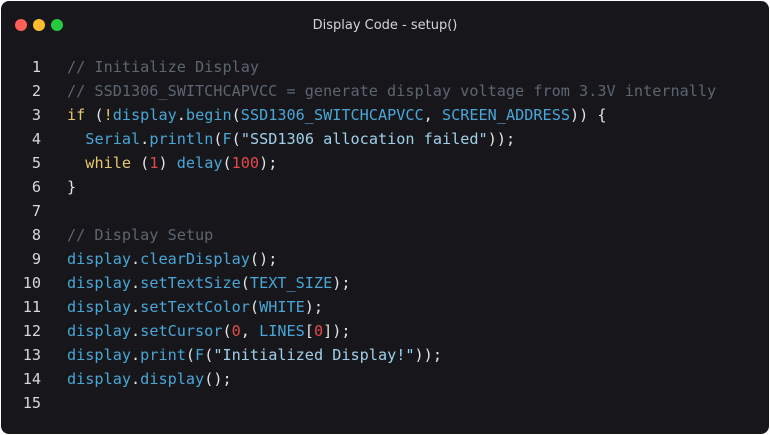  I want to click on code-token-identifier: begin, so click(208, 115).